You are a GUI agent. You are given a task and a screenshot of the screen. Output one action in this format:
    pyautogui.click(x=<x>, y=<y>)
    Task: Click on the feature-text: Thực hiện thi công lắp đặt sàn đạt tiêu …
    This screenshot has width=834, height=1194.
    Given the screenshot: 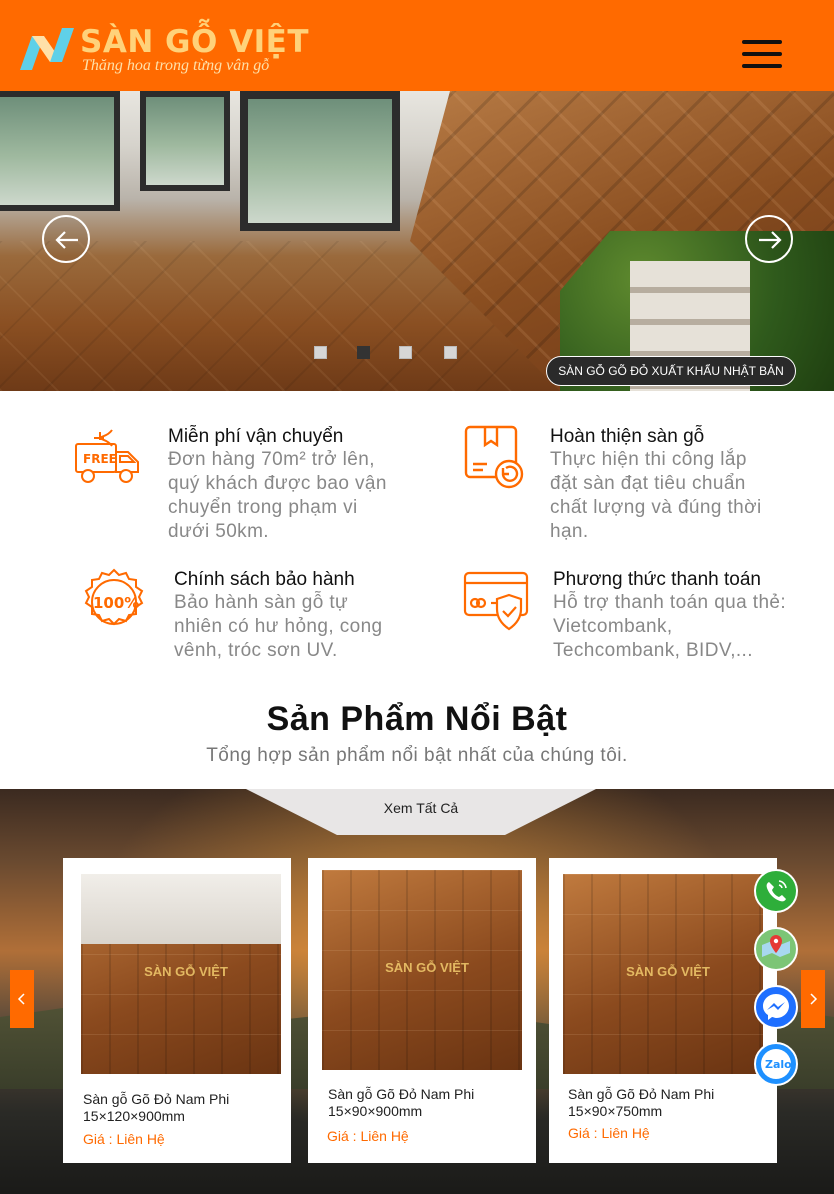 What is the action you would take?
    pyautogui.click(x=656, y=495)
    